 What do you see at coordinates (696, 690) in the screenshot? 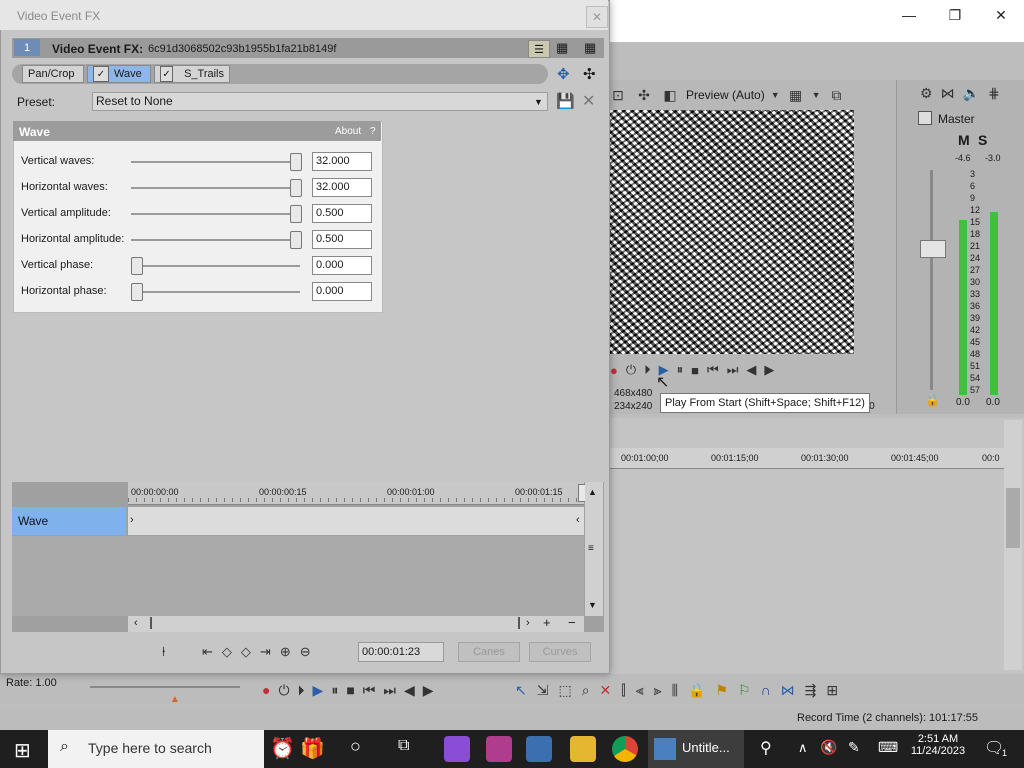
I see `lock-icon: 🔒` at bounding box center [696, 690].